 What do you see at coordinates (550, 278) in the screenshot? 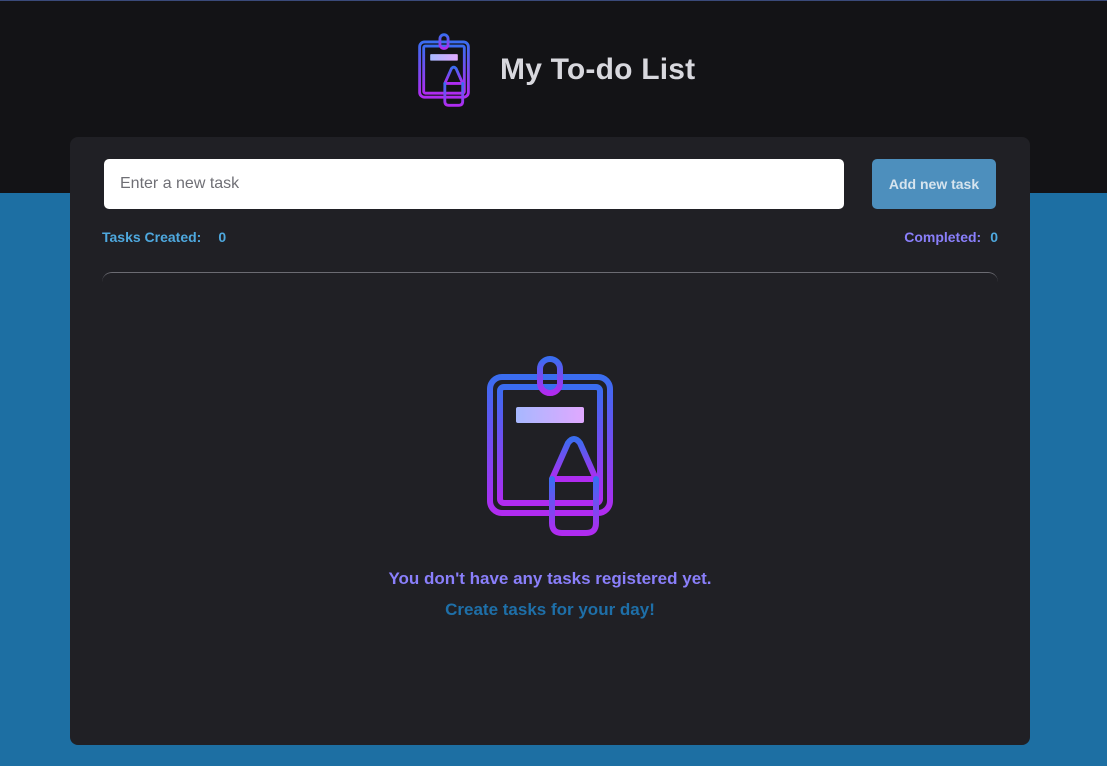
I see `task-list-divider` at bounding box center [550, 278].